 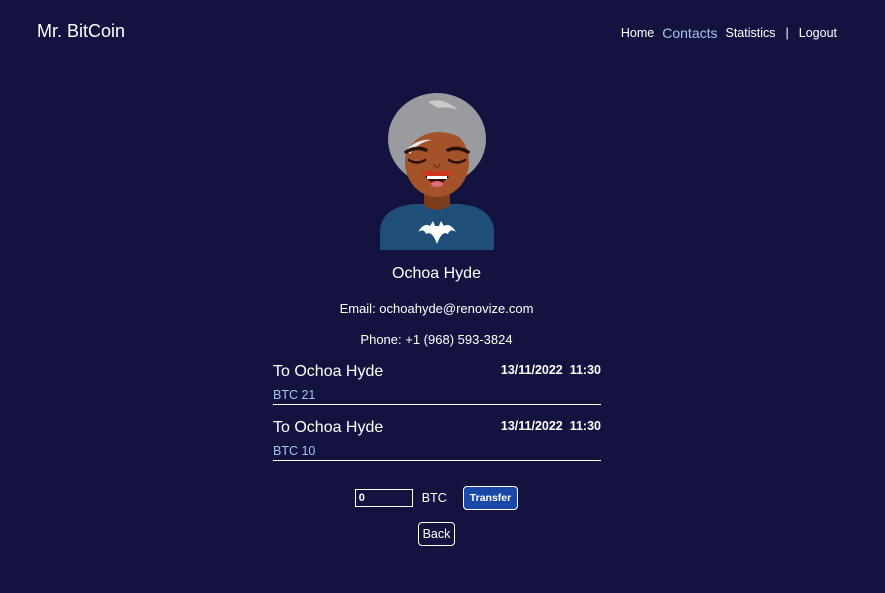 I want to click on app-logo: Mr. BitCoin, so click(x=81, y=31).